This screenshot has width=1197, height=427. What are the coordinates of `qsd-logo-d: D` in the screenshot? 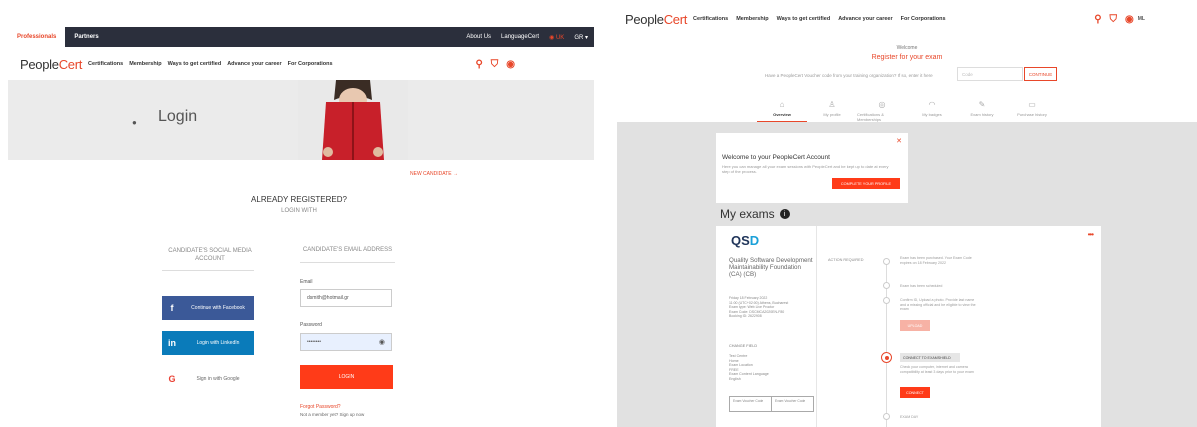 It's located at (754, 240).